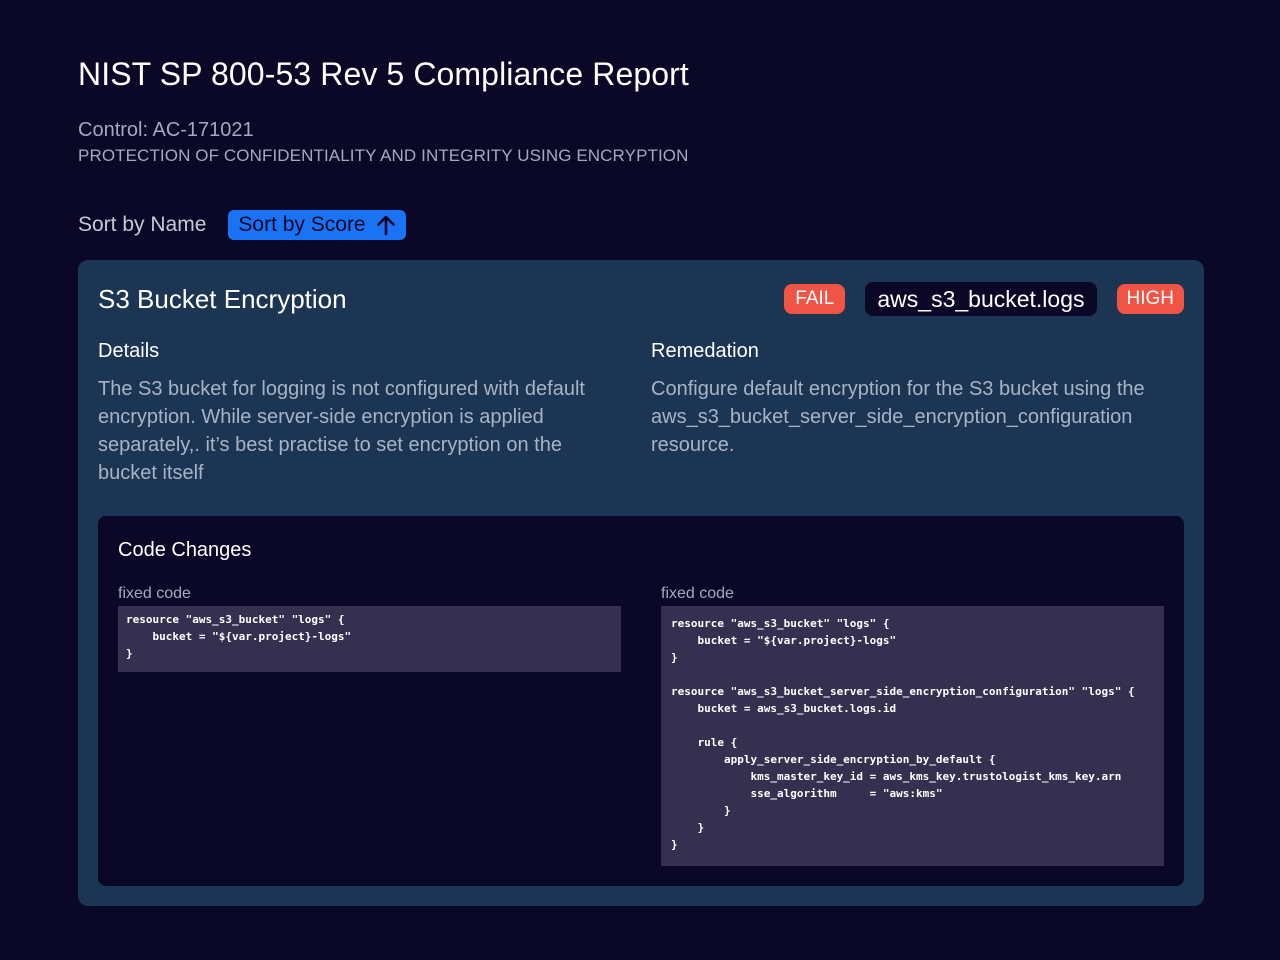 The height and width of the screenshot is (960, 1280). I want to click on severity-badge: HIGH, so click(1150, 299).